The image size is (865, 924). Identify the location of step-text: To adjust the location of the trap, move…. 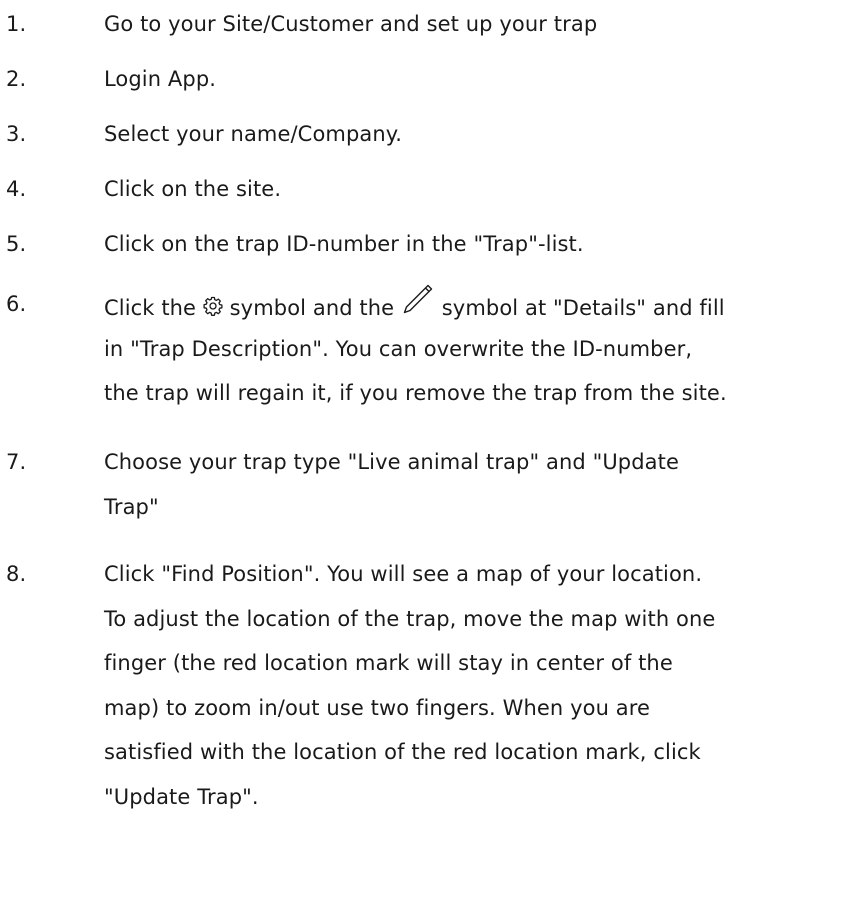
(410, 618).